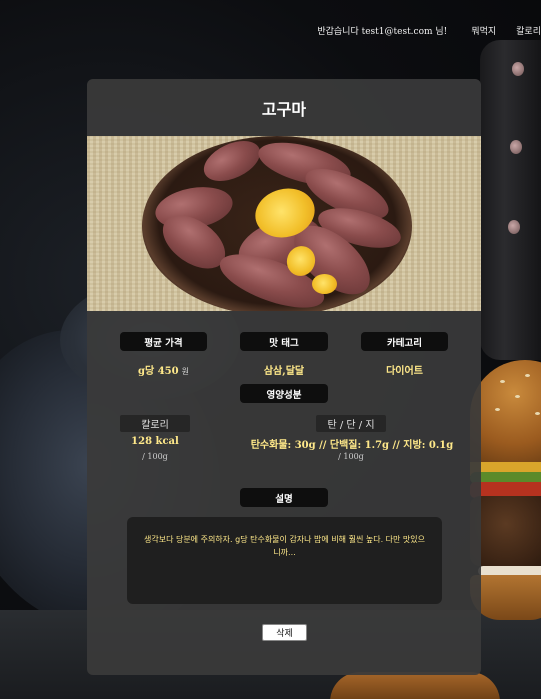 This screenshot has height=699, width=541. Describe the element at coordinates (352, 445) in the screenshot. I see `macro-value: 탄수화물: 30g // 단백질: 1.7g // 지방: 0.1g` at that location.